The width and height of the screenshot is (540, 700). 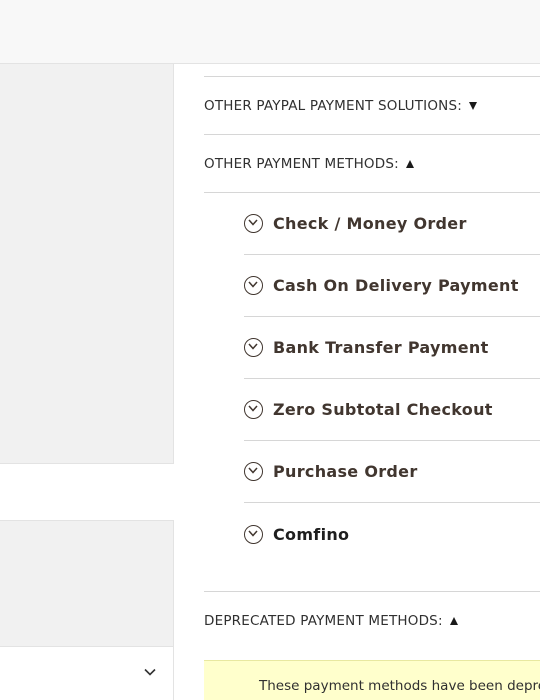 I want to click on section-other-payment-methods: OTHER PAYMENT METHODS:, so click(x=372, y=163).